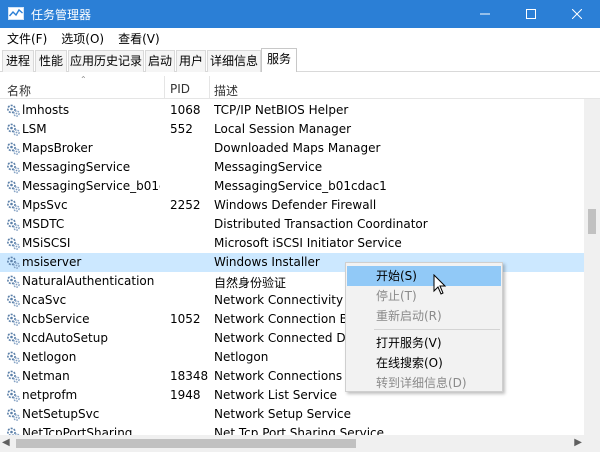 Image resolution: width=600 pixels, height=463 pixels. I want to click on service-pid: 1068, so click(185, 110).